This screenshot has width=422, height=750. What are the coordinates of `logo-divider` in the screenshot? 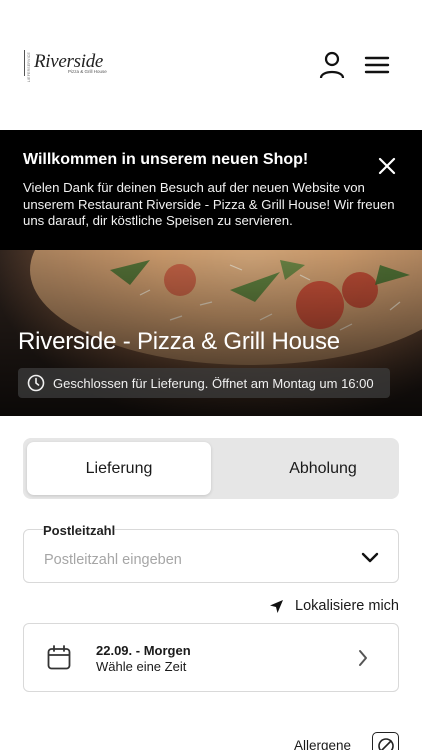 It's located at (24, 63).